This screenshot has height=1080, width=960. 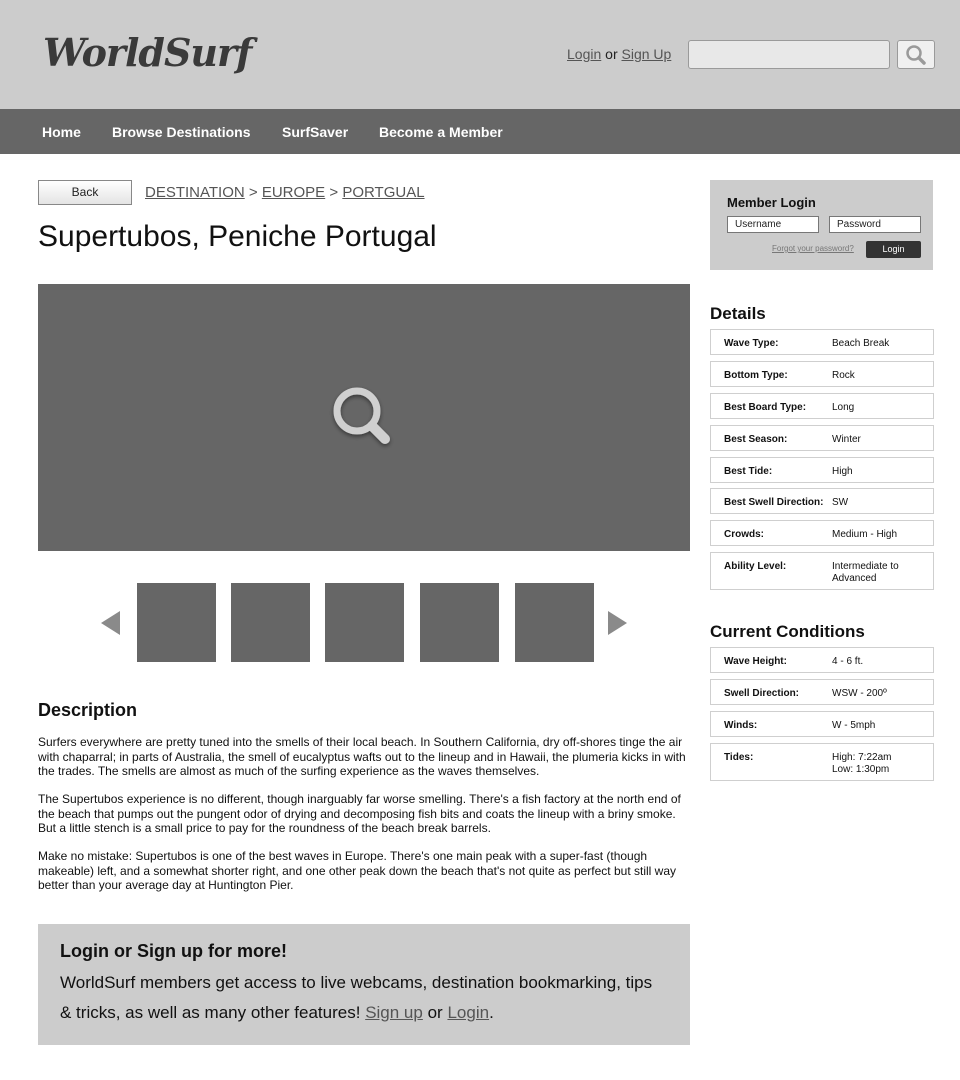 What do you see at coordinates (394, 1012) in the screenshot?
I see `cta-signup-link: Sign up` at bounding box center [394, 1012].